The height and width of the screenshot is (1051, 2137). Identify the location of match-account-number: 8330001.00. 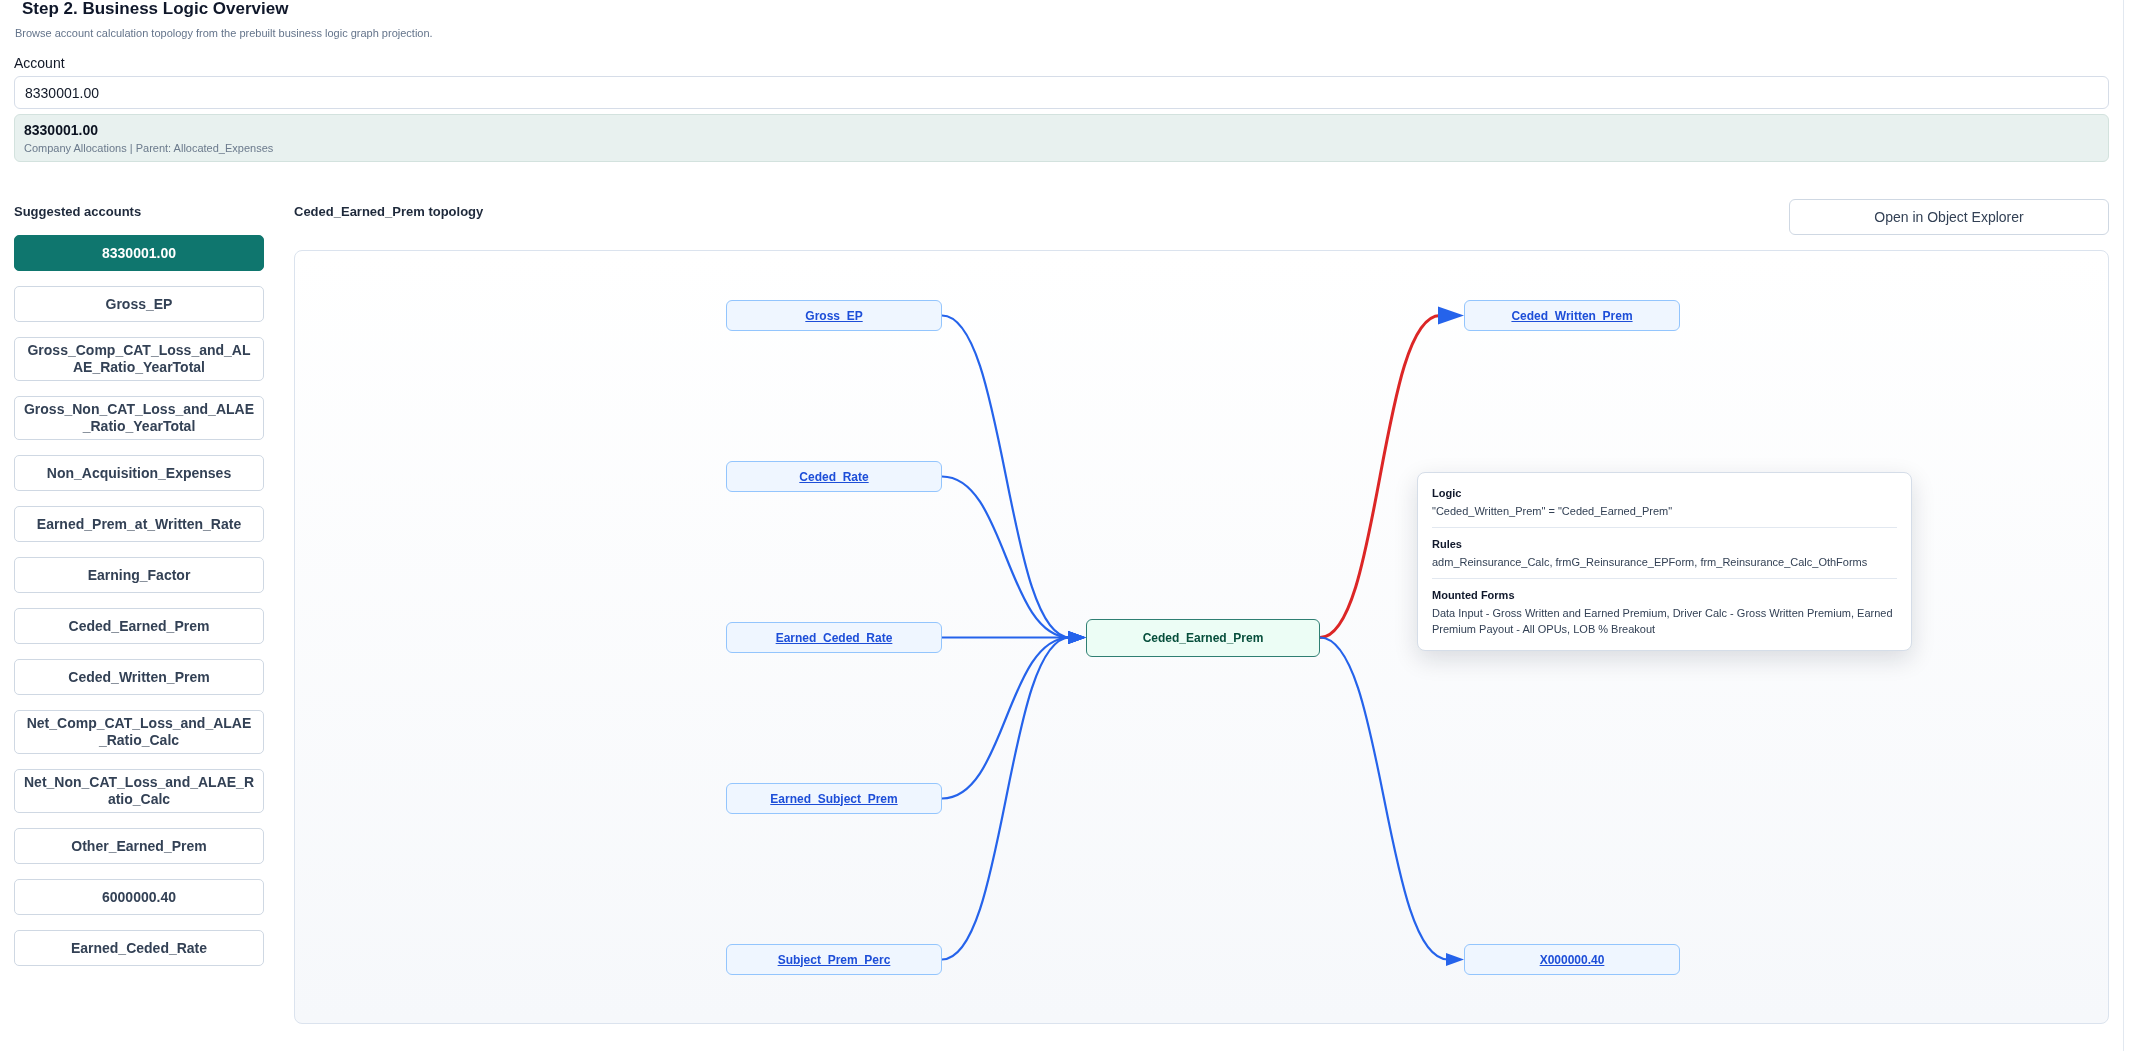
(61, 130).